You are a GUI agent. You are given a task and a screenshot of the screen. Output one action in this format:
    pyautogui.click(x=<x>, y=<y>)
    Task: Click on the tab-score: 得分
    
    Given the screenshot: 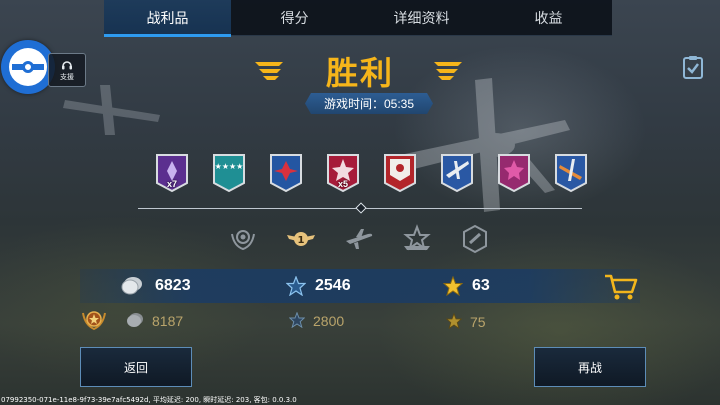 What is the action you would take?
    pyautogui.click(x=294, y=18)
    